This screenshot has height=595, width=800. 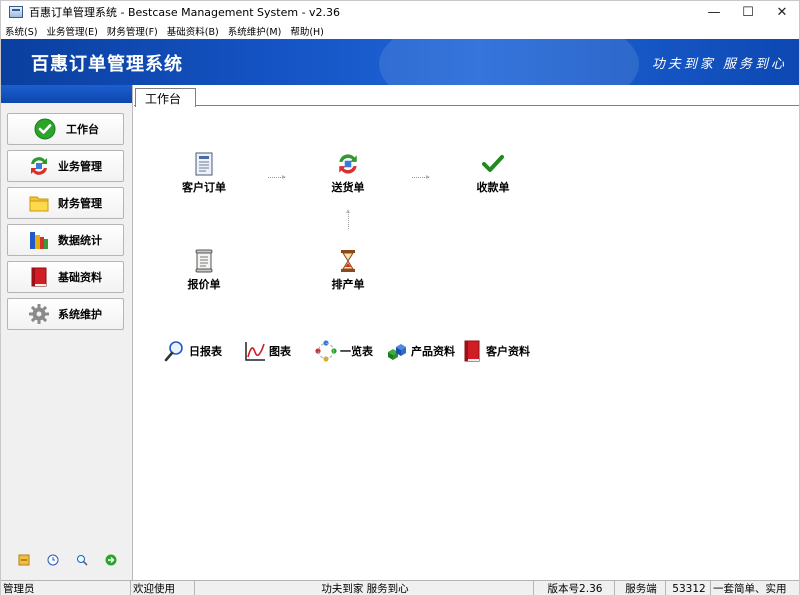 What do you see at coordinates (782, 12) in the screenshot?
I see `close-button: ✕` at bounding box center [782, 12].